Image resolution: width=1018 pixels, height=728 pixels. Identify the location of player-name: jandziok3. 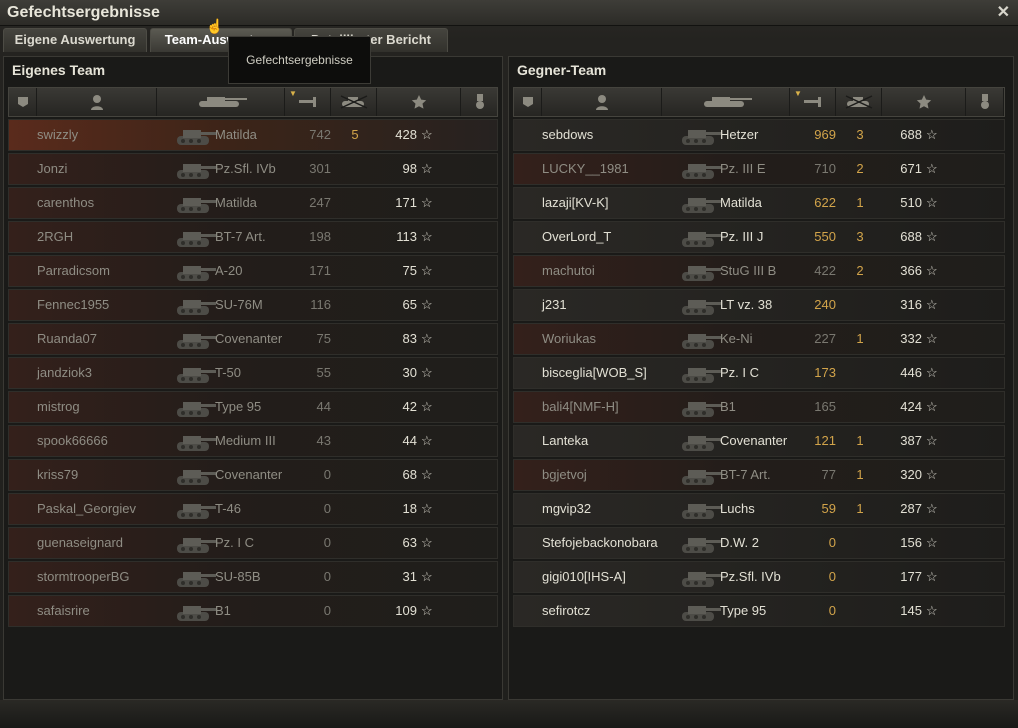
(64, 372).